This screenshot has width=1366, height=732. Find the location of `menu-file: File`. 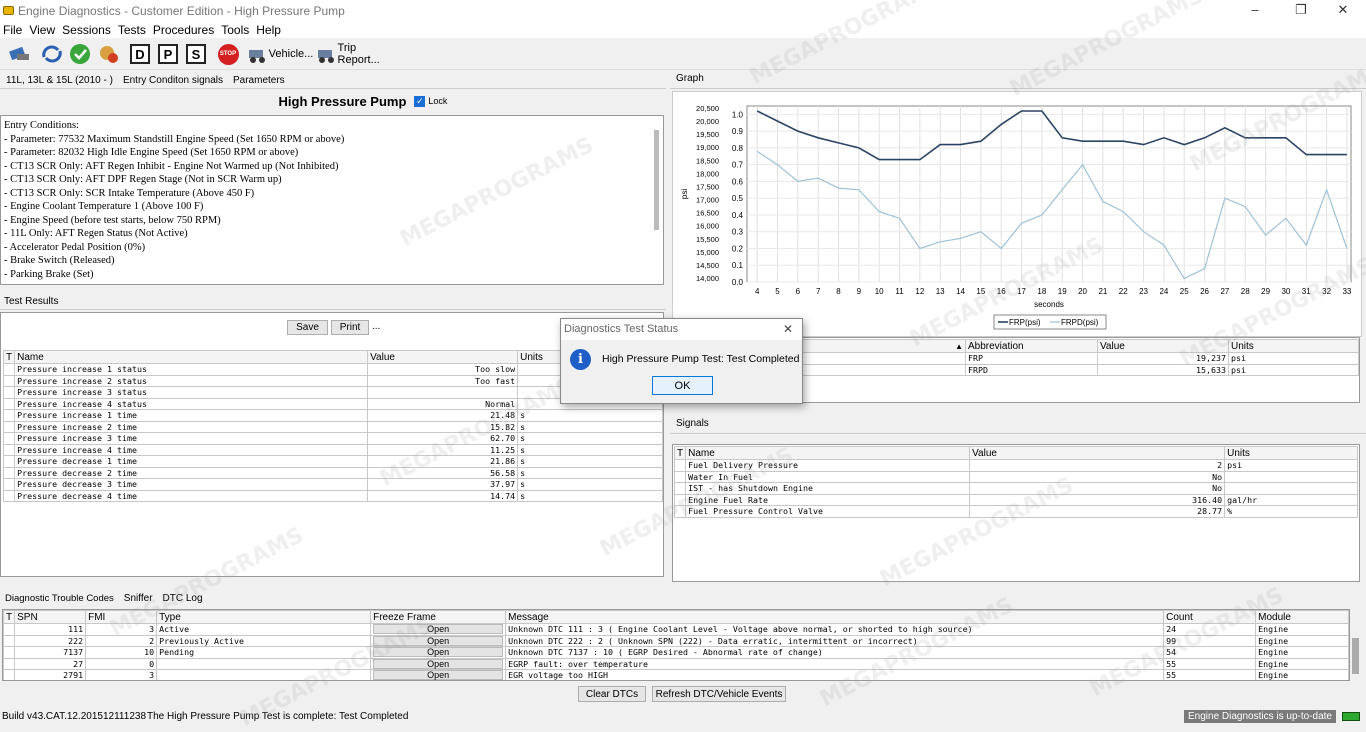

menu-file: File is located at coordinates (12, 30).